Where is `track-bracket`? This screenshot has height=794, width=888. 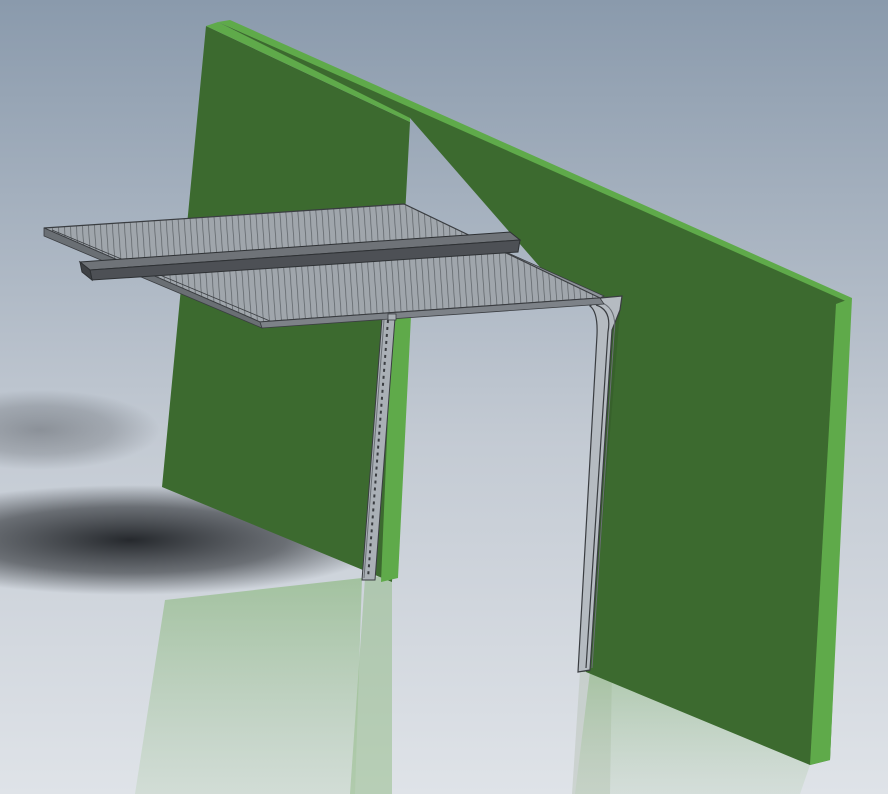 track-bracket is located at coordinates (392, 317).